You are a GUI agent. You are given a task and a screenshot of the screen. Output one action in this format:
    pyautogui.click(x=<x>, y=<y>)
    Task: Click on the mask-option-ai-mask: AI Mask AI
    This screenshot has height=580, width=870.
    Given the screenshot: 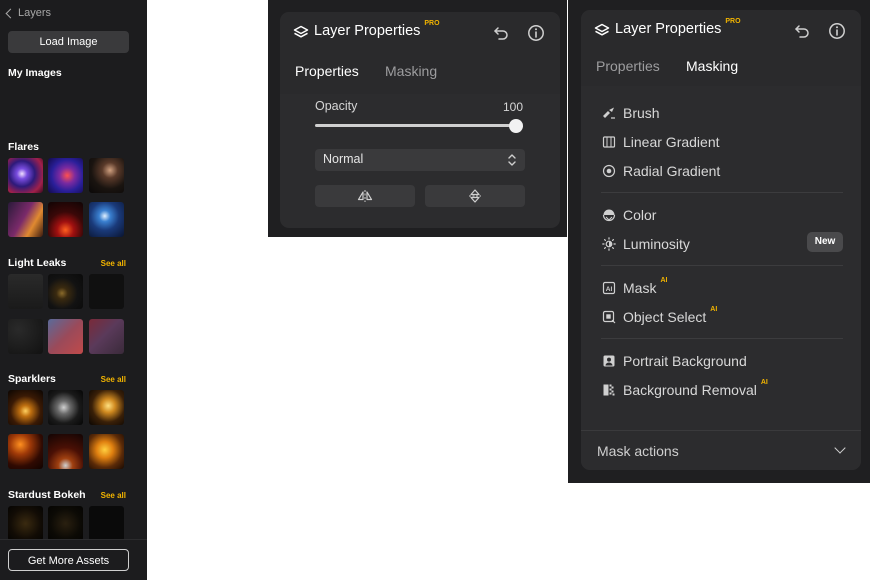 What is the action you would take?
    pyautogui.click(x=635, y=287)
    